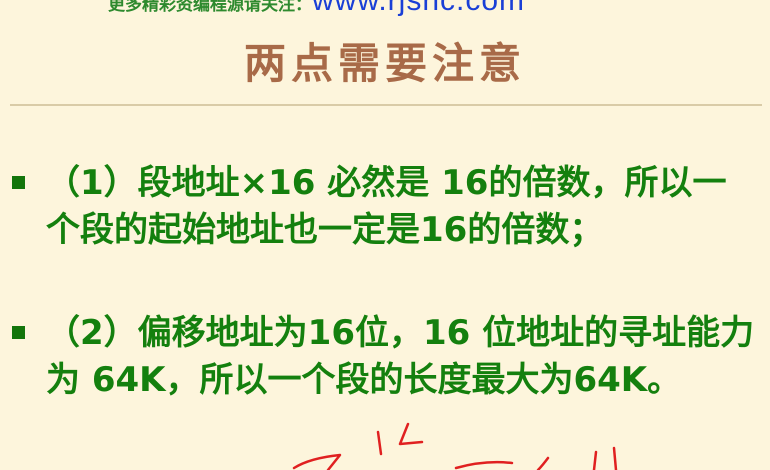  What do you see at coordinates (455, 446) in the screenshot?
I see `handwritten-annotation` at bounding box center [455, 446].